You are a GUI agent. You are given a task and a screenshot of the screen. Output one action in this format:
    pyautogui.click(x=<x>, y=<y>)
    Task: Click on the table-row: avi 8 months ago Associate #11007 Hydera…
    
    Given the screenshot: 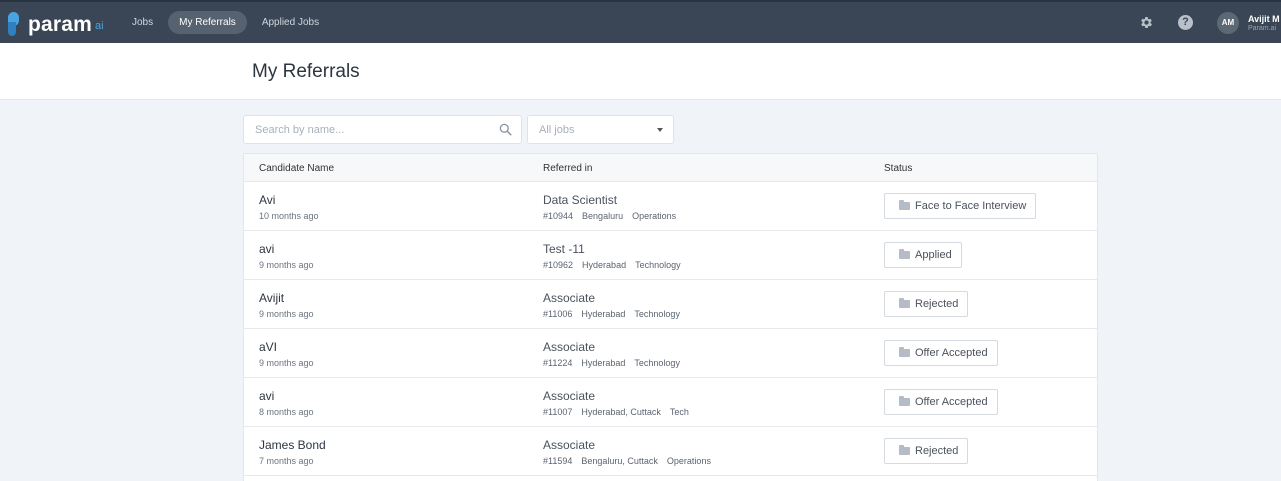 What is the action you would take?
    pyautogui.click(x=670, y=402)
    